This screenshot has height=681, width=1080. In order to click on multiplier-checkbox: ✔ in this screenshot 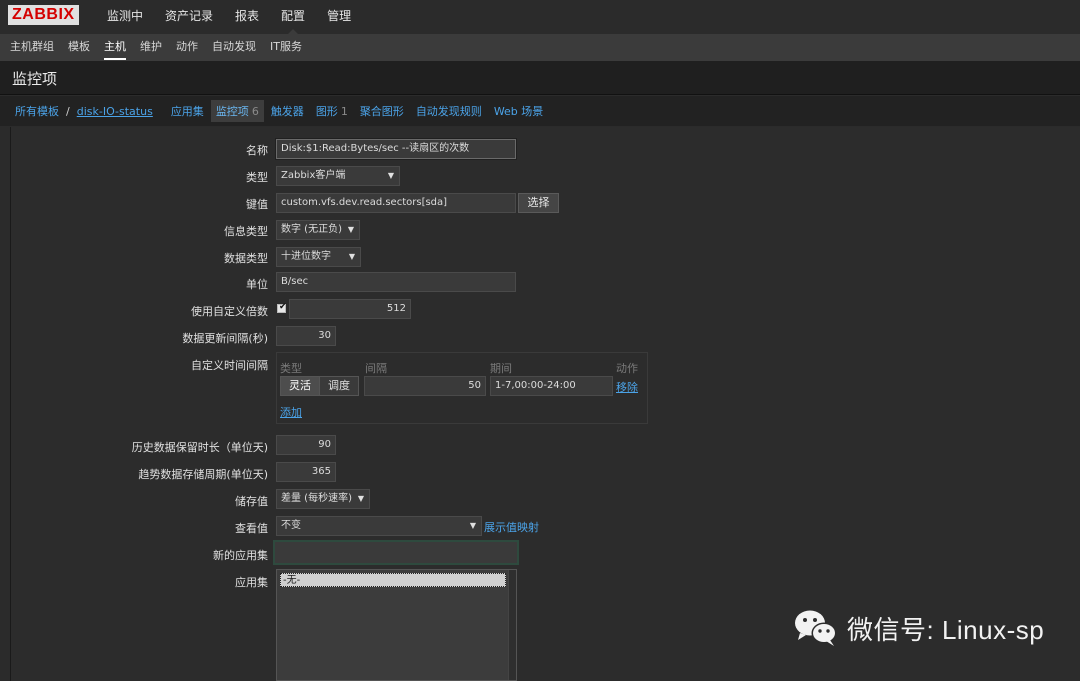, I will do `click(282, 307)`.